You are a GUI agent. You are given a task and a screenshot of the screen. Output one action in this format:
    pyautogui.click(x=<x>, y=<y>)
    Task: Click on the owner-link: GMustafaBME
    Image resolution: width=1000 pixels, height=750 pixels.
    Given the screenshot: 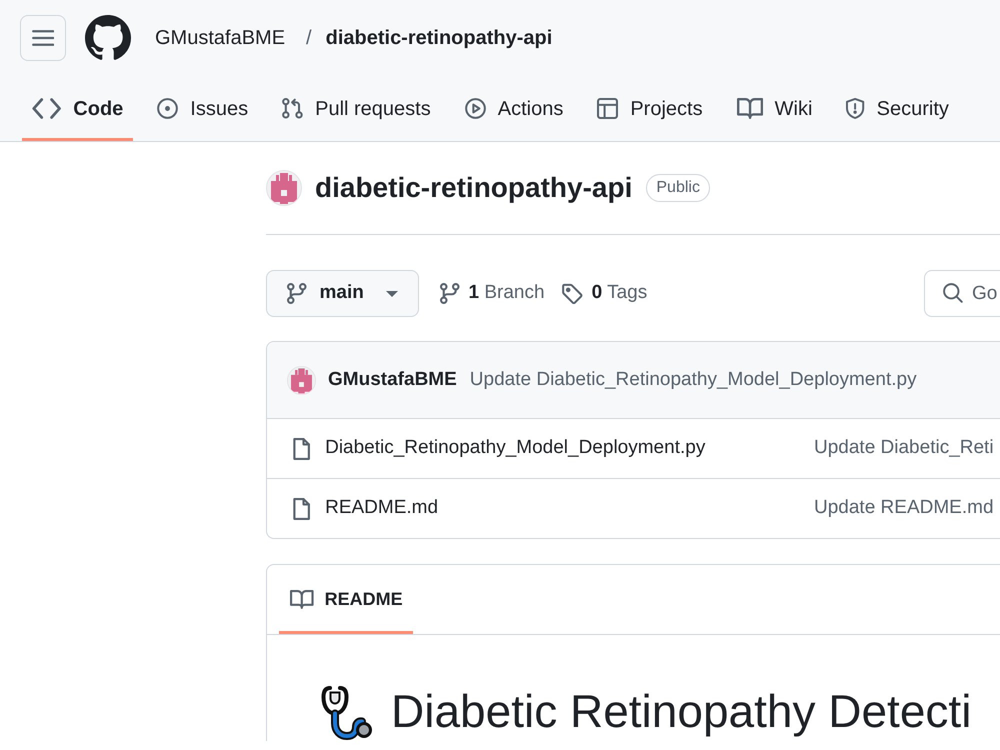 What is the action you would take?
    pyautogui.click(x=220, y=38)
    